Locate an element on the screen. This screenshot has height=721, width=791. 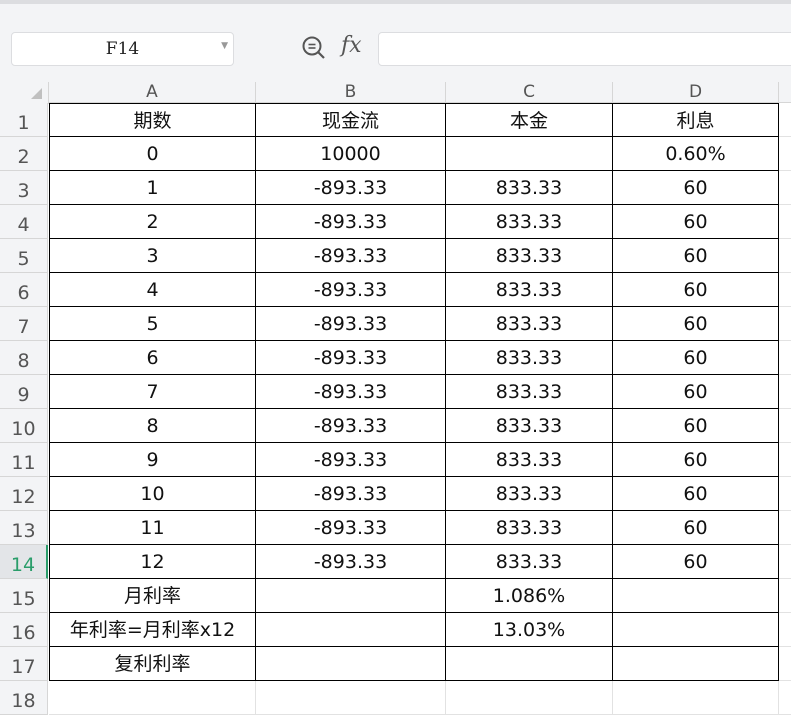
cell-A16: 年利率=月利率x12 is located at coordinates (152, 630).